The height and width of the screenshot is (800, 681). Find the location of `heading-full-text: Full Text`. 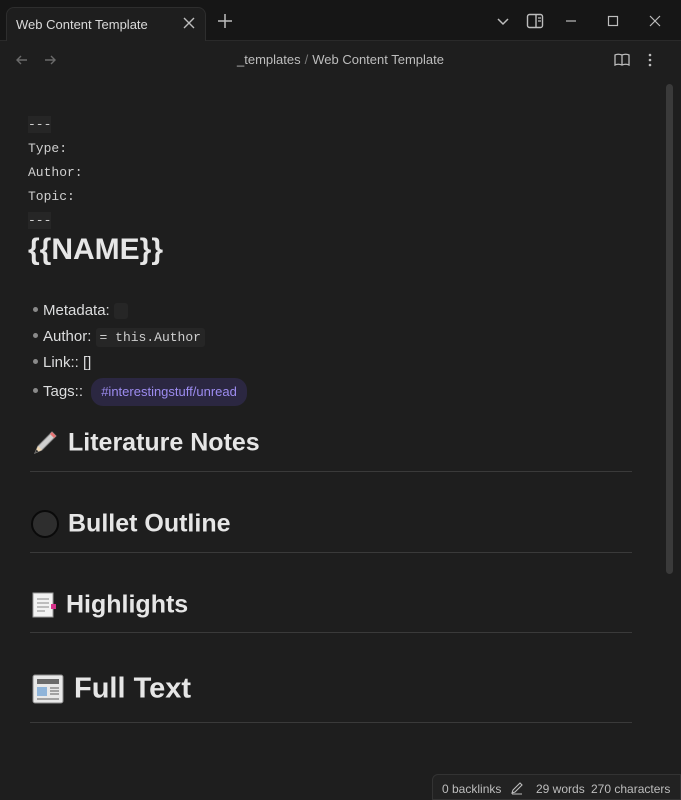

heading-full-text: Full Text is located at coordinates (331, 697).